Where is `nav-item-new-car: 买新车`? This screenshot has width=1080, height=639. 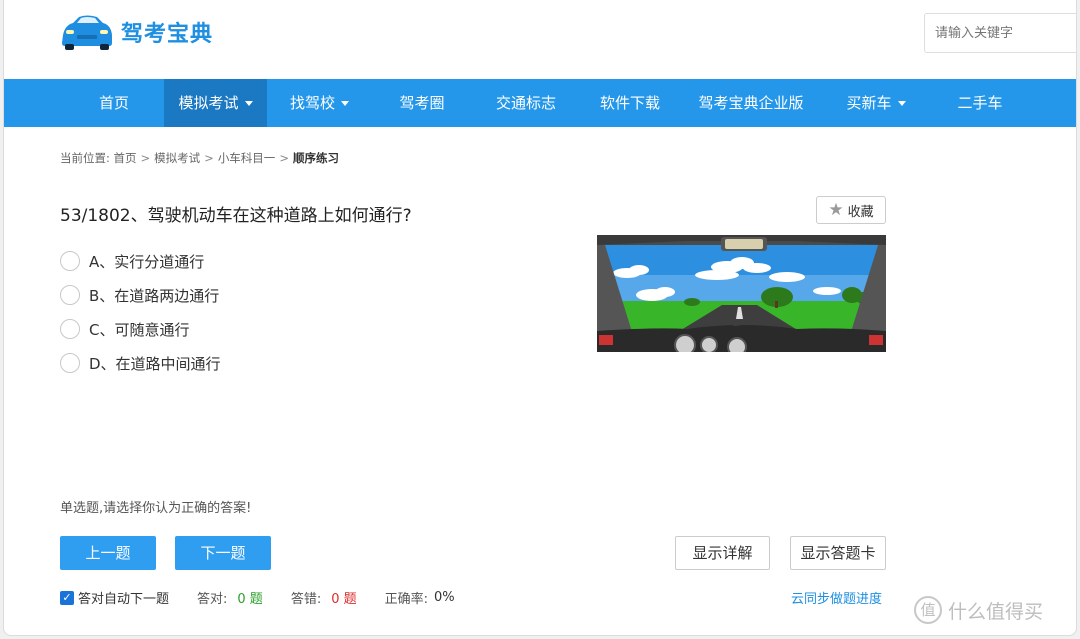
nav-item-new-car: 买新车 is located at coordinates (876, 103).